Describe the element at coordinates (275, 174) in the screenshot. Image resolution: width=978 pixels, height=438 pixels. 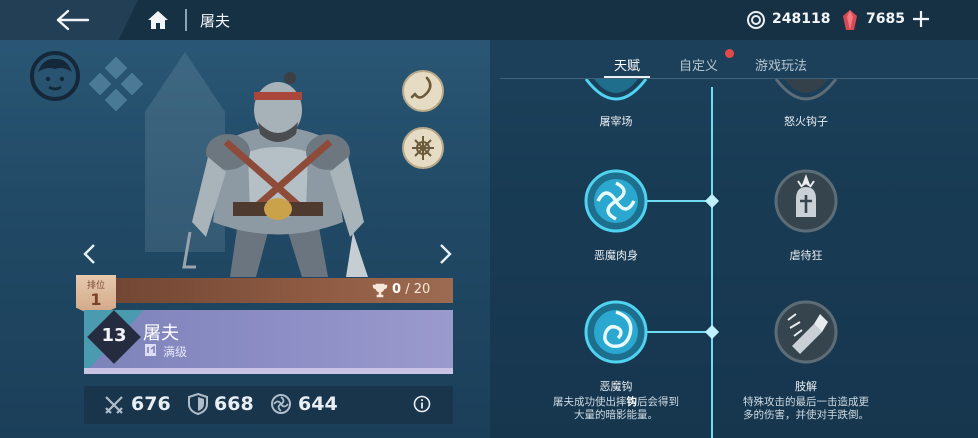
I see `butcher-hero-figure` at that location.